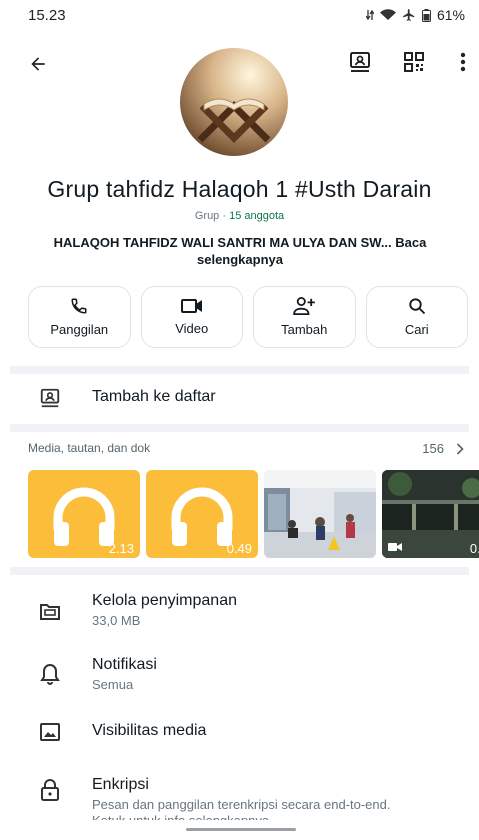 This screenshot has height=840, width=479. Describe the element at coordinates (239, 612) in the screenshot. I see `manage-storage-row: Kelola penyimpanan 33,0 MB` at that location.